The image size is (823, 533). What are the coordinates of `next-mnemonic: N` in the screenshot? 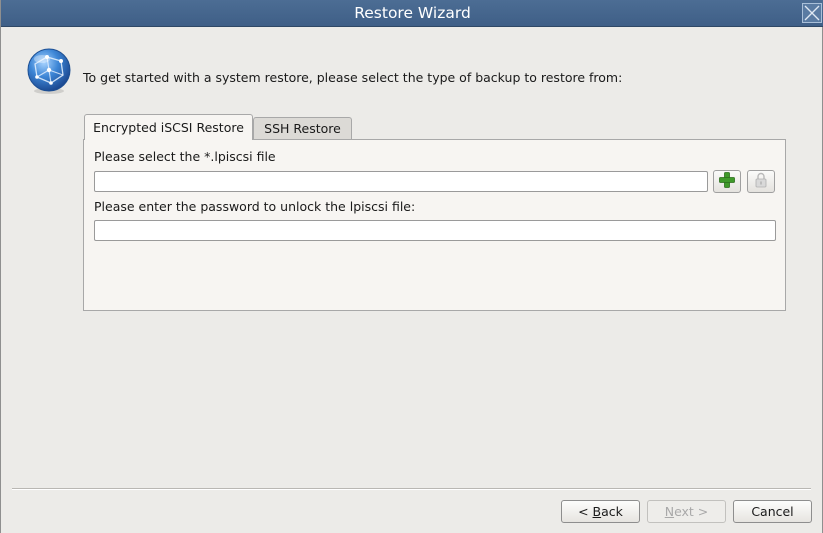 It's located at (669, 511).